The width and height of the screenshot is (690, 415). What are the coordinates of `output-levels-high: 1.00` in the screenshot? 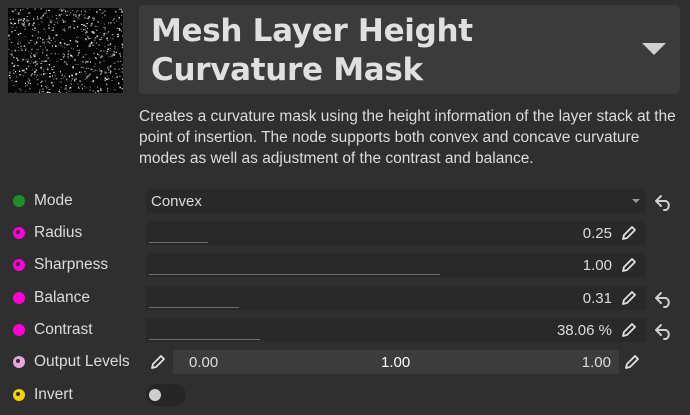 It's located at (596, 362).